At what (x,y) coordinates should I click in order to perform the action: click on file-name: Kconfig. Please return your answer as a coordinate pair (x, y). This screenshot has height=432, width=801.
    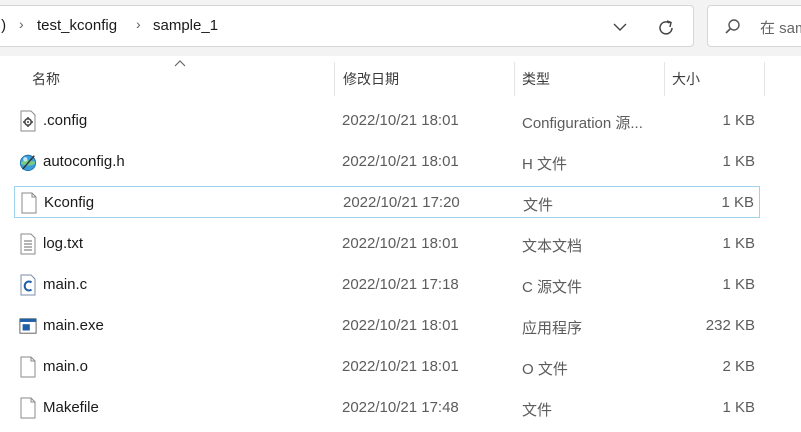
    Looking at the image, I should click on (69, 202).